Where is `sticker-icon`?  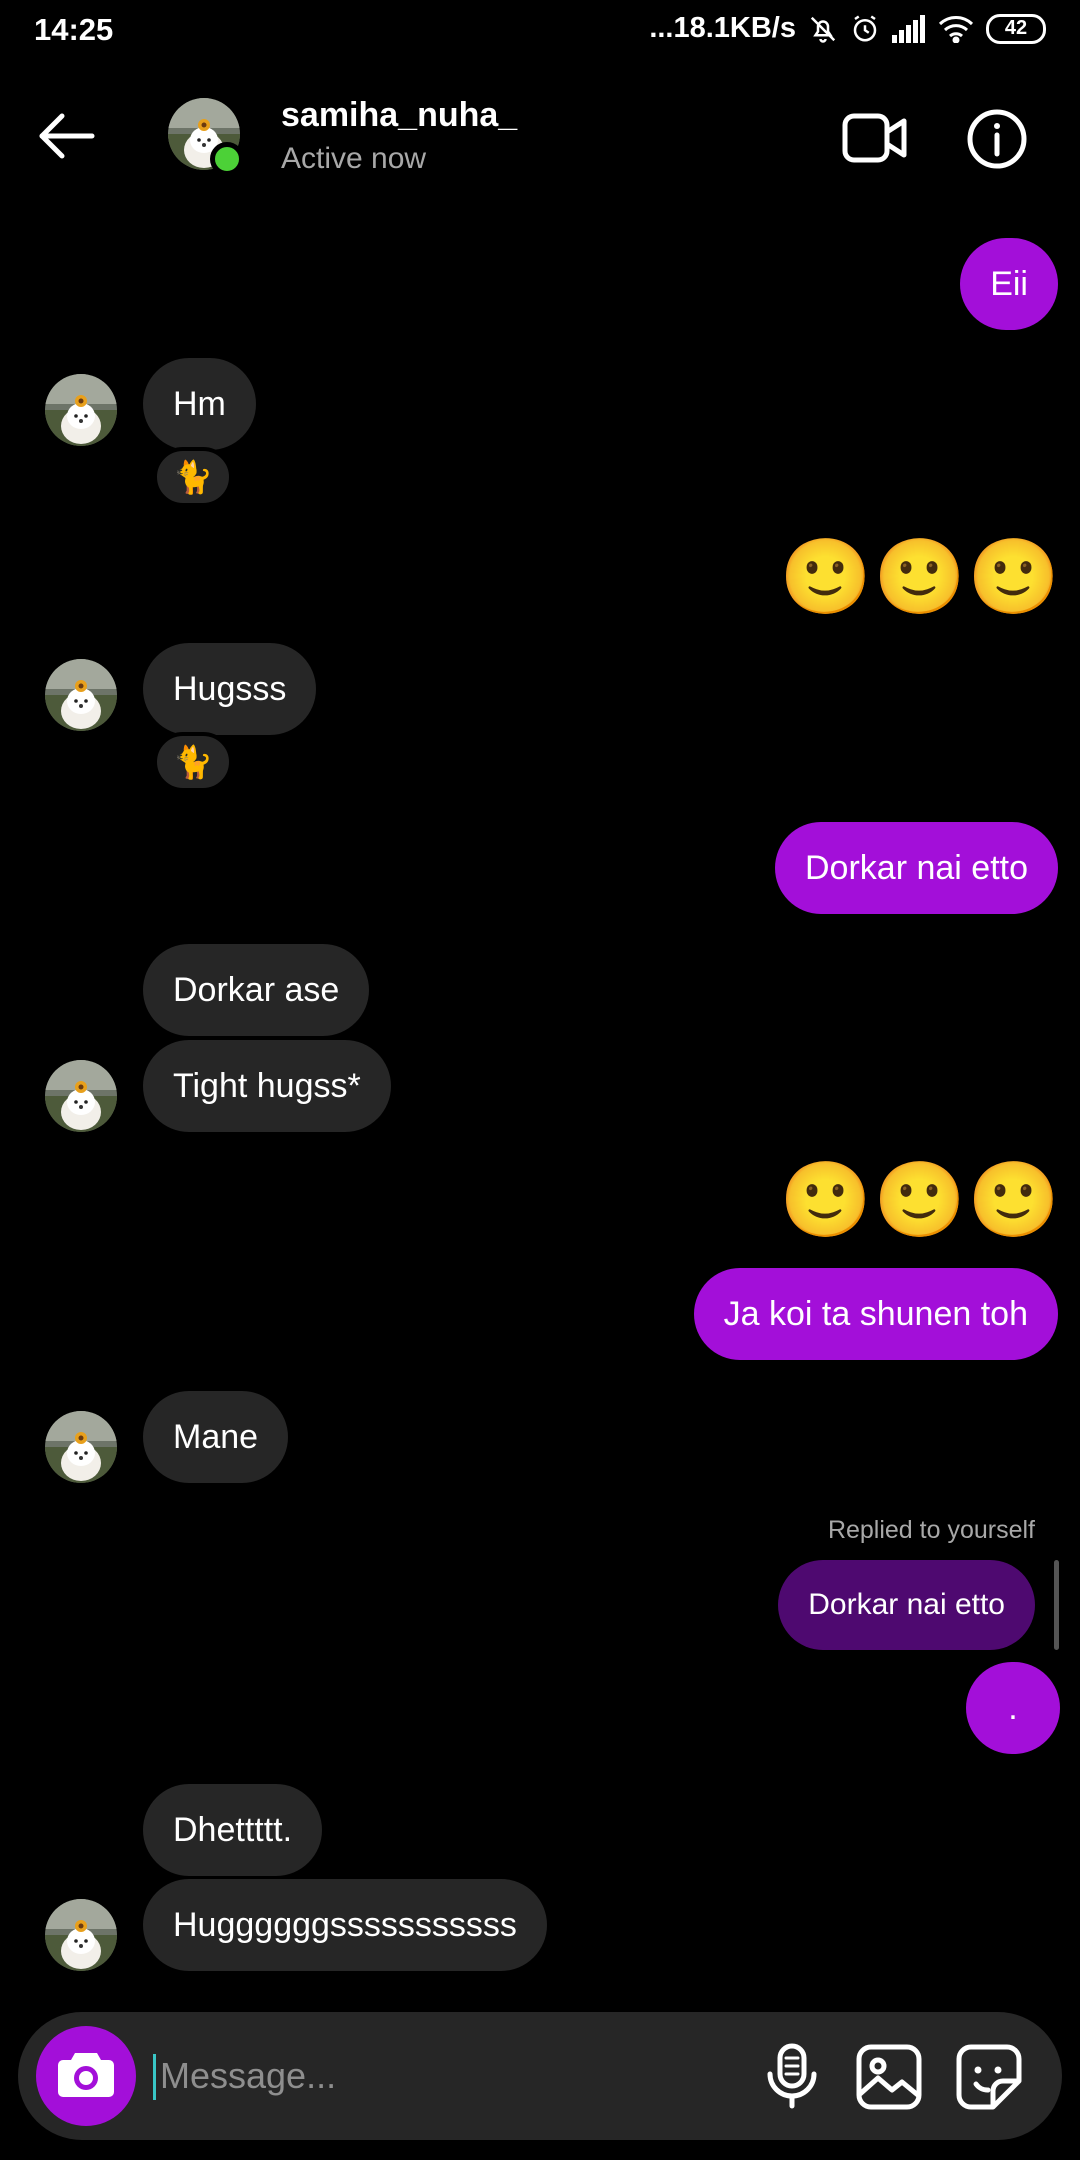 sticker-icon is located at coordinates (989, 2080).